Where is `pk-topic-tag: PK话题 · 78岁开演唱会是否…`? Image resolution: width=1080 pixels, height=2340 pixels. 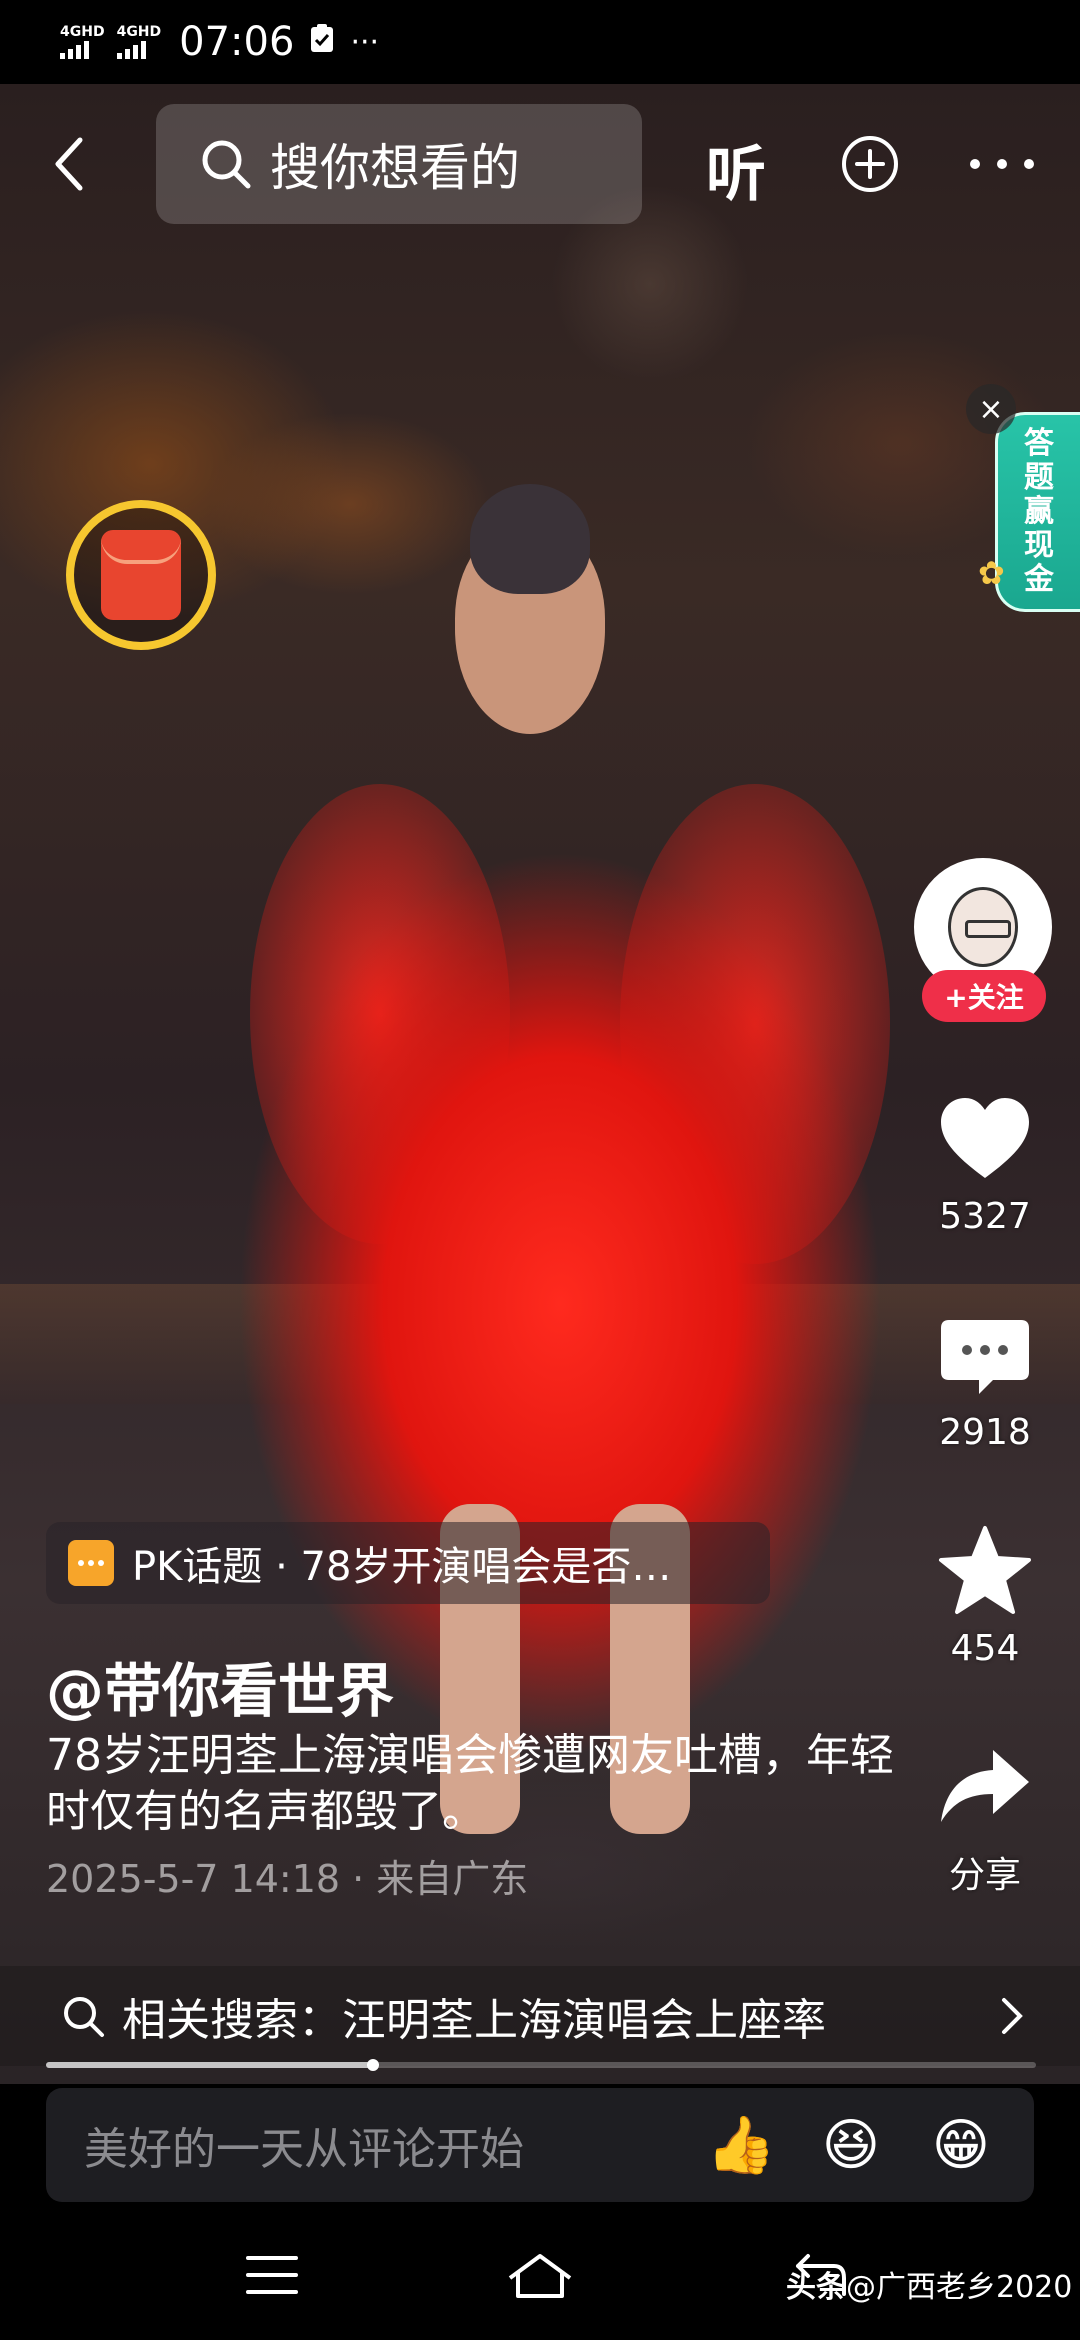
pk-topic-tag: PK话题 · 78岁开演唱会是否… is located at coordinates (408, 1563).